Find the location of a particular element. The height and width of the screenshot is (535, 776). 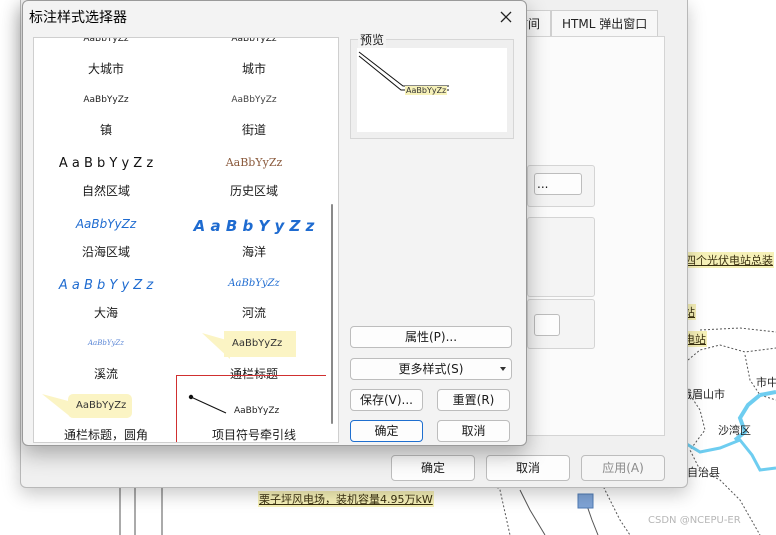

style-item-label: 镇 is located at coordinates (105, 130).